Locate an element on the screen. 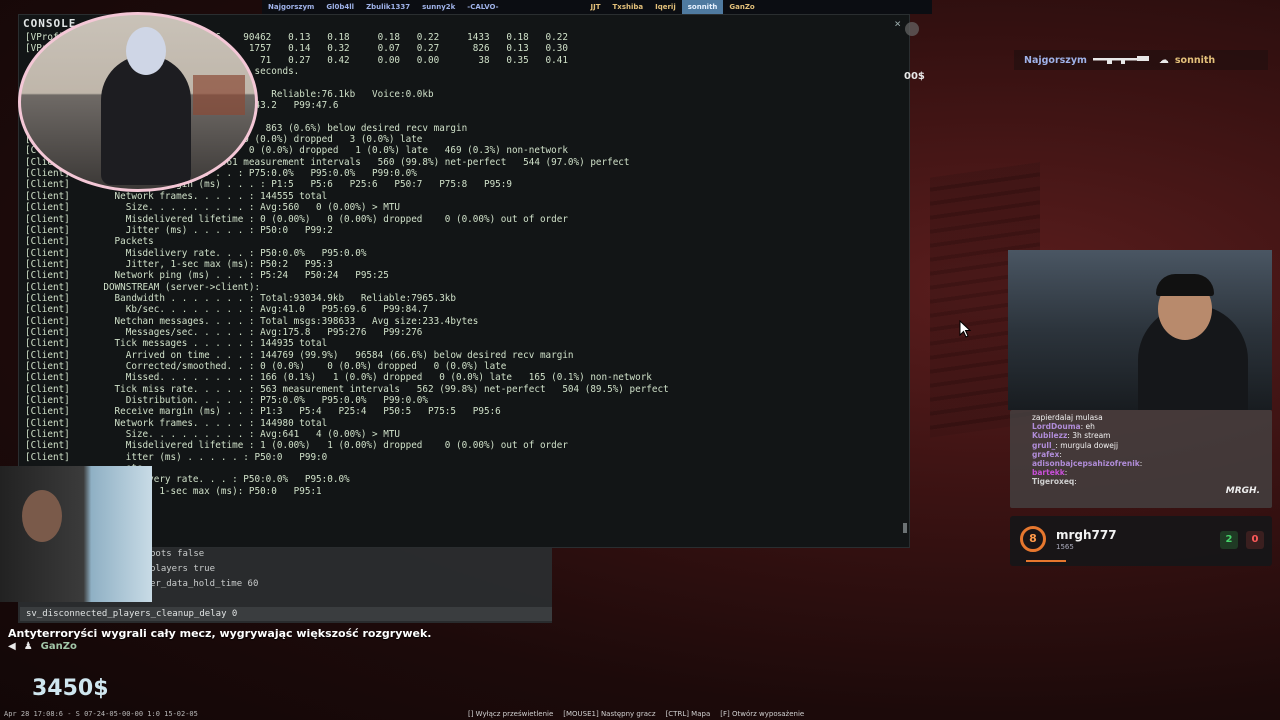 Image resolution: width=1280 pixels, height=720 pixels. scoreboard-player: Txshiba is located at coordinates (628, 7).